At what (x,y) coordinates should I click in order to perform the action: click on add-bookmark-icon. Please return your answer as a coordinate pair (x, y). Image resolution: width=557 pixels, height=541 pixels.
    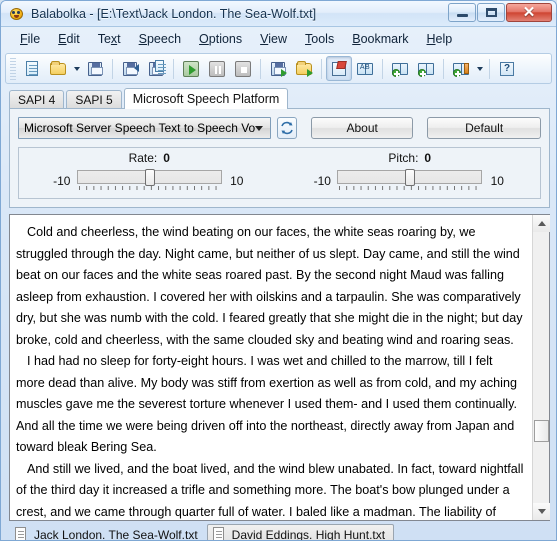
    Looking at the image, I should click on (400, 69).